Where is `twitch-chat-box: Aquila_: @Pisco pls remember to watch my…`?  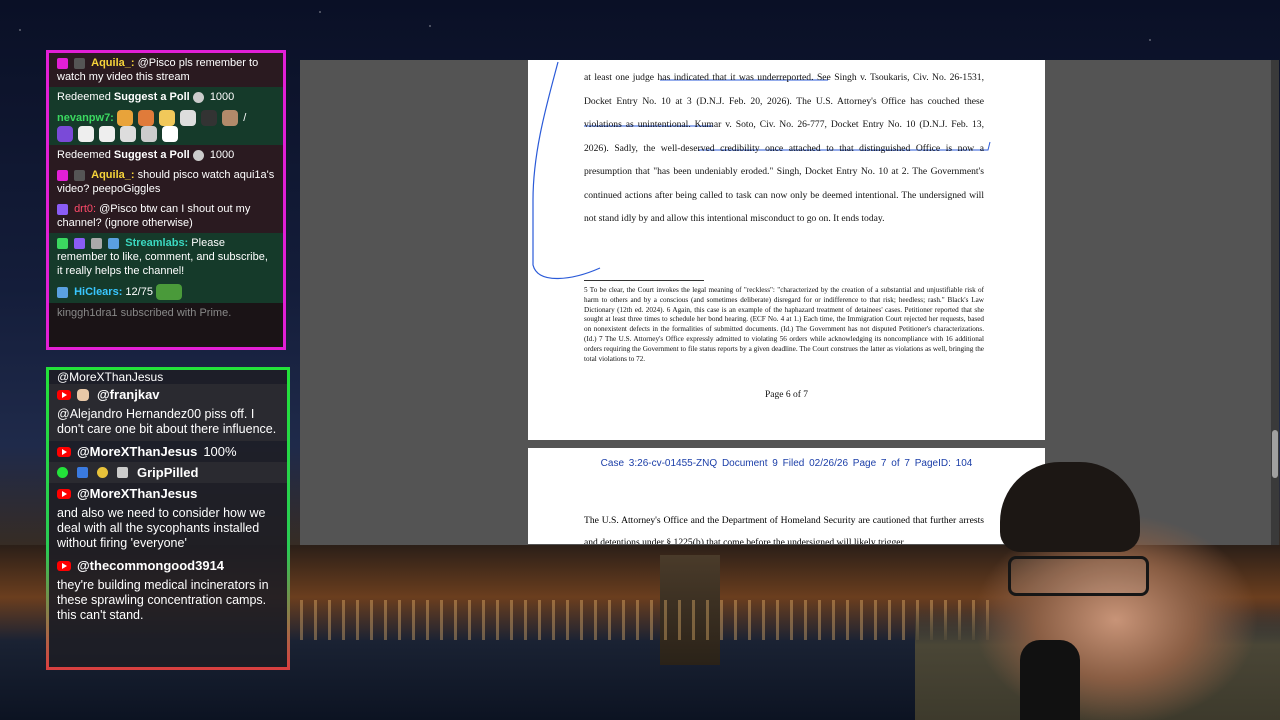 twitch-chat-box: Aquila_: @Pisco pls remember to watch my… is located at coordinates (166, 200).